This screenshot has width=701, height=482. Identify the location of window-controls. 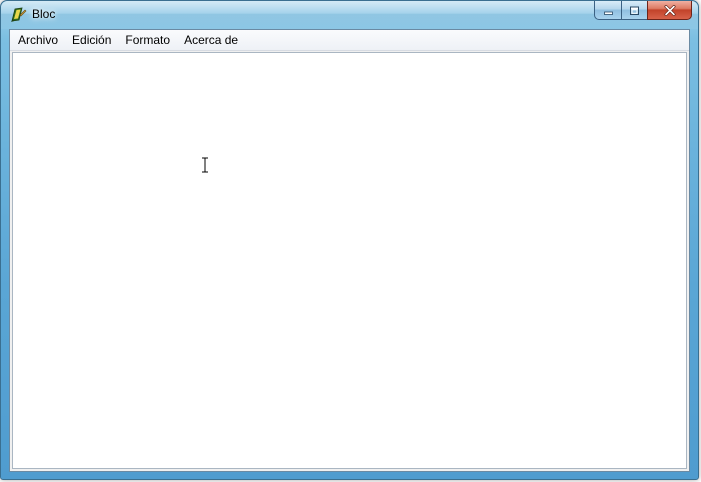
(643, 11).